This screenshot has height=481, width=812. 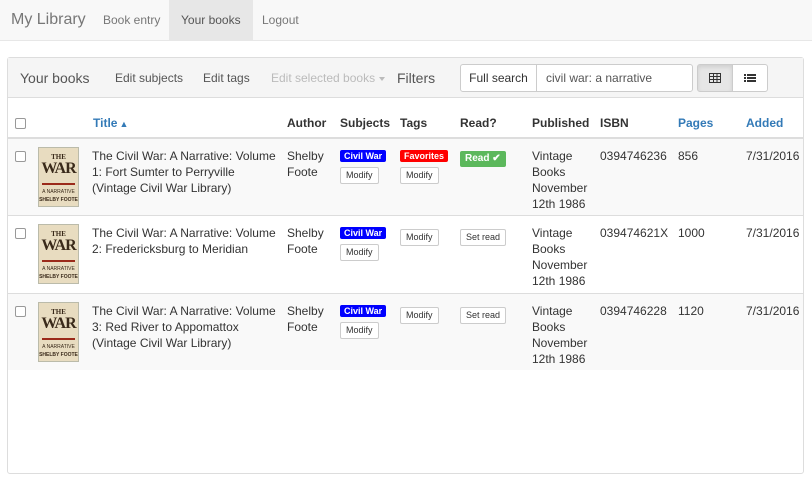 I want to click on column-added-sort: Added, so click(x=764, y=123).